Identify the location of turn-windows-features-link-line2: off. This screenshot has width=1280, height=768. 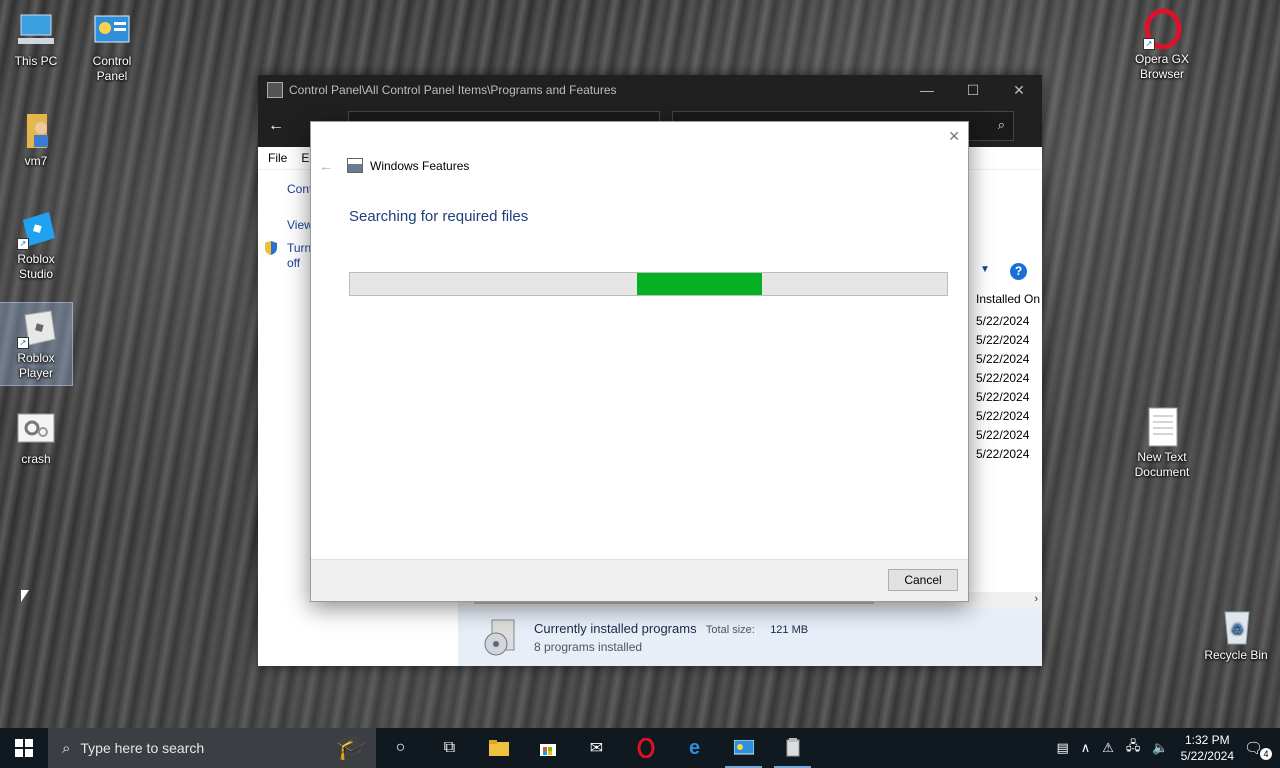
(293, 263).